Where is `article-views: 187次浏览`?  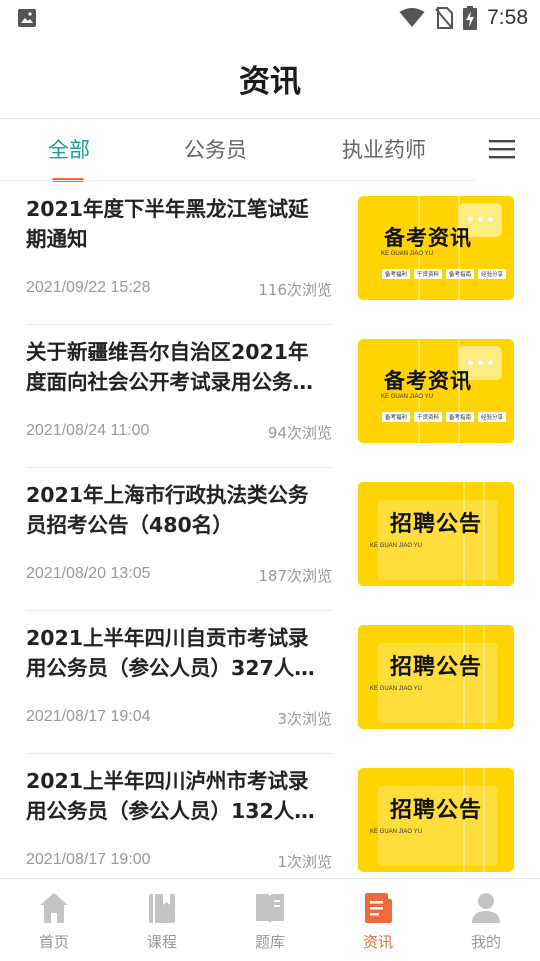 article-views: 187次浏览 is located at coordinates (295, 576).